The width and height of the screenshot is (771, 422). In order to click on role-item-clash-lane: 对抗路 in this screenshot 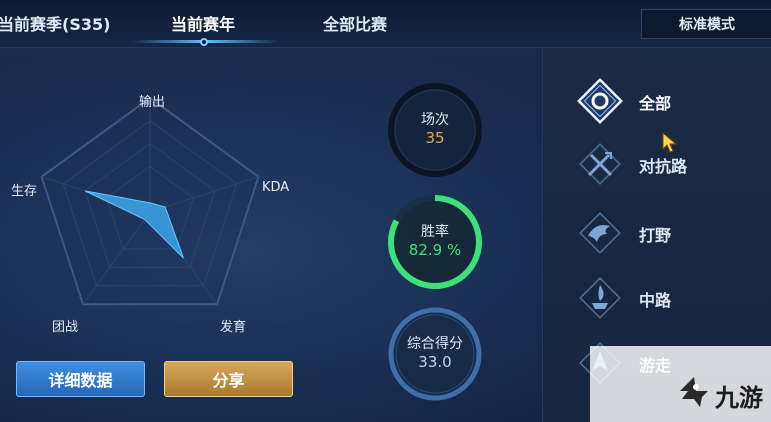, I will do `click(657, 164)`.